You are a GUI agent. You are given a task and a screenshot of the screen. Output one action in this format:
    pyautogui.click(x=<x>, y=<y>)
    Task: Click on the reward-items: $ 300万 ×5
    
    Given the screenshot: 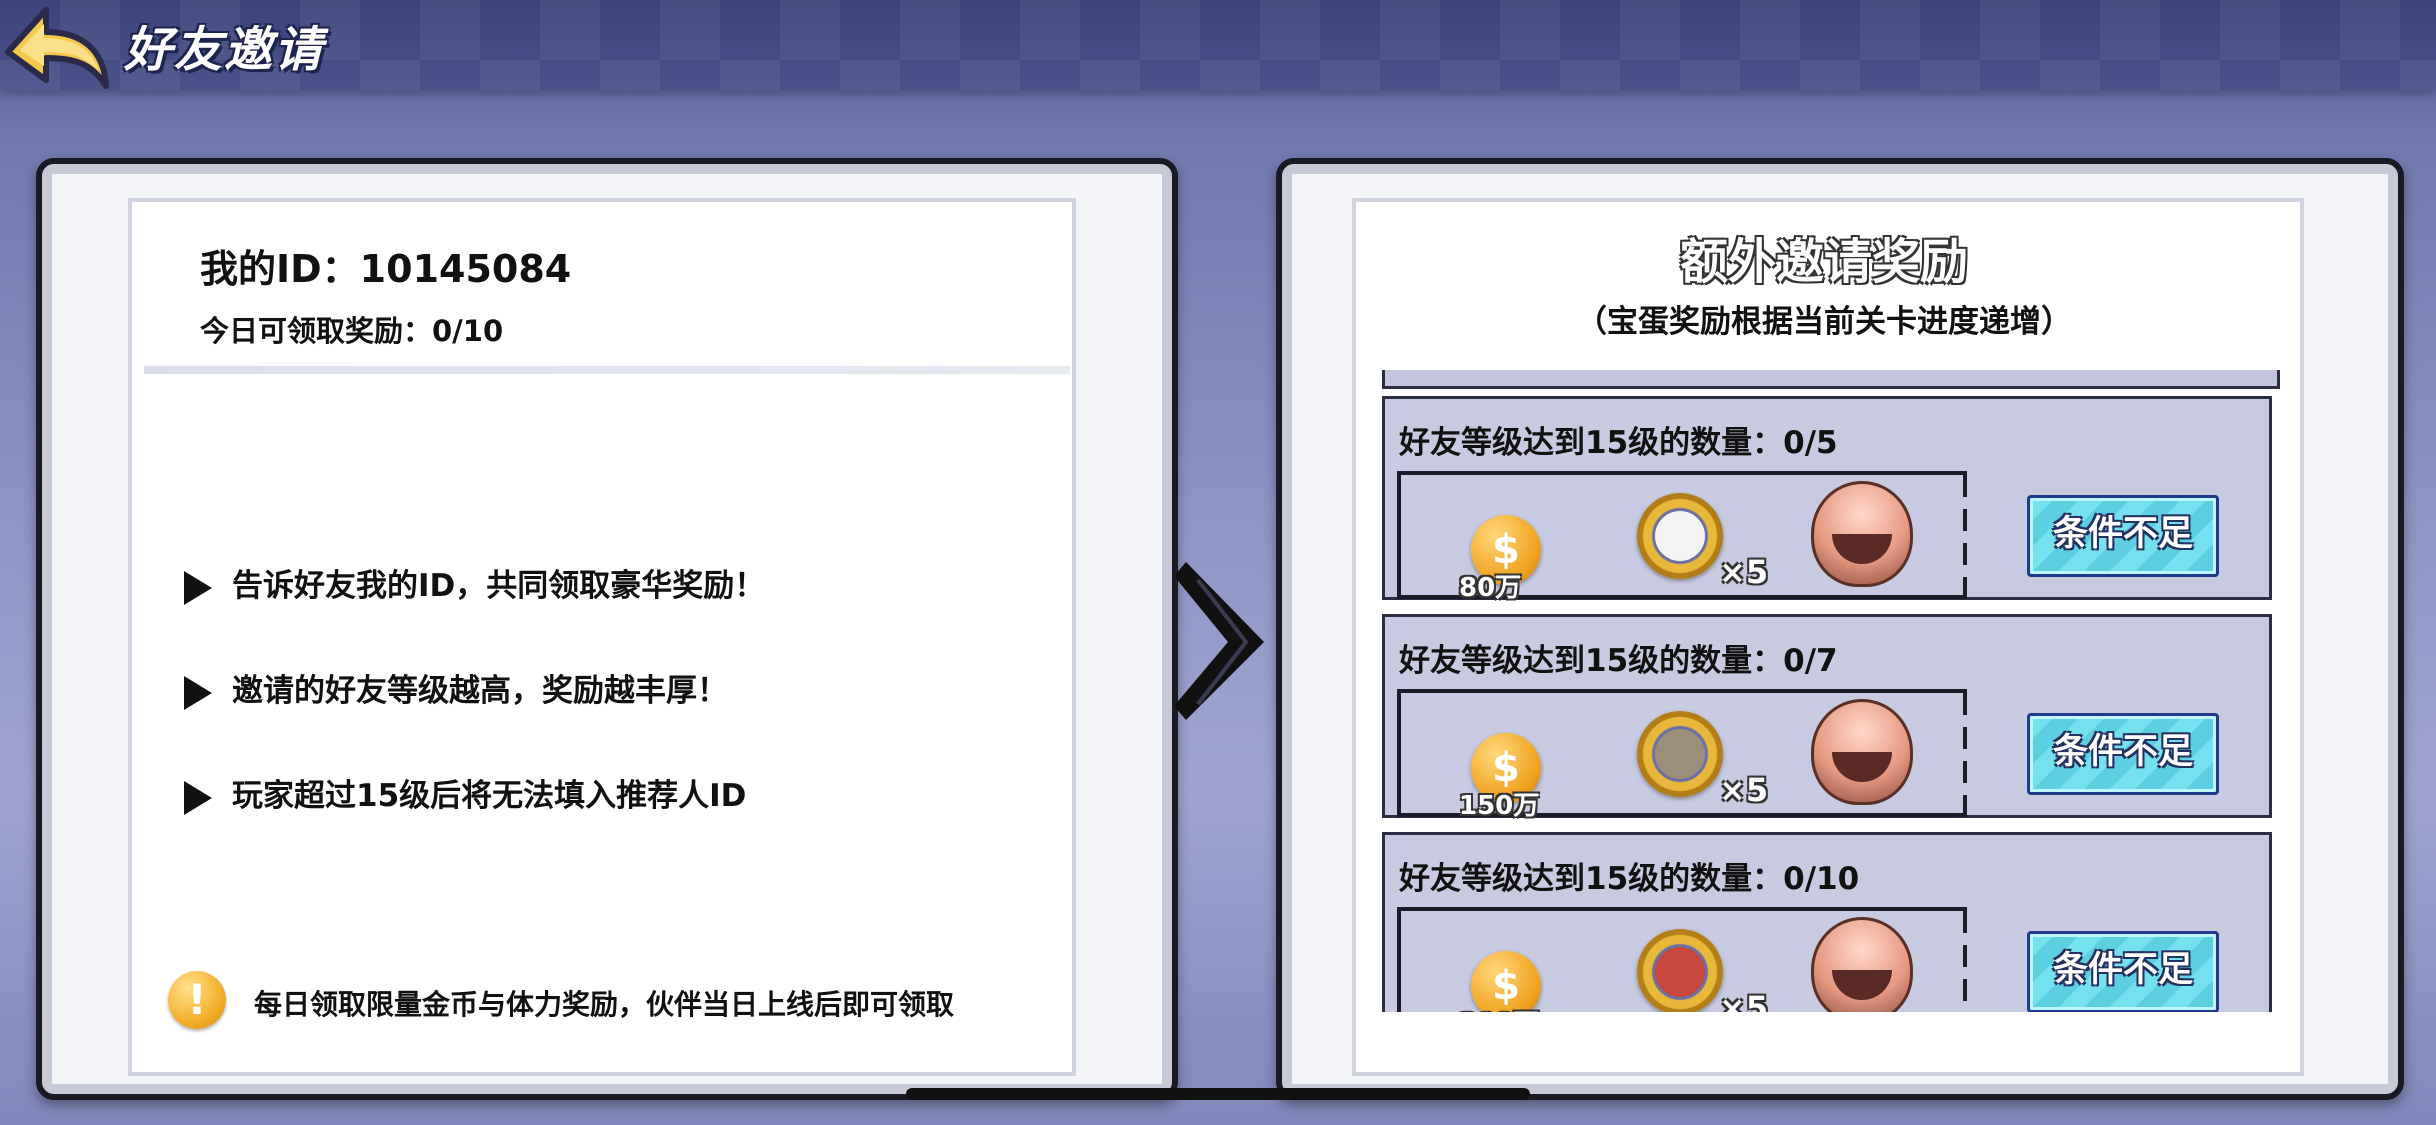 What is the action you would take?
    pyautogui.click(x=1682, y=959)
    